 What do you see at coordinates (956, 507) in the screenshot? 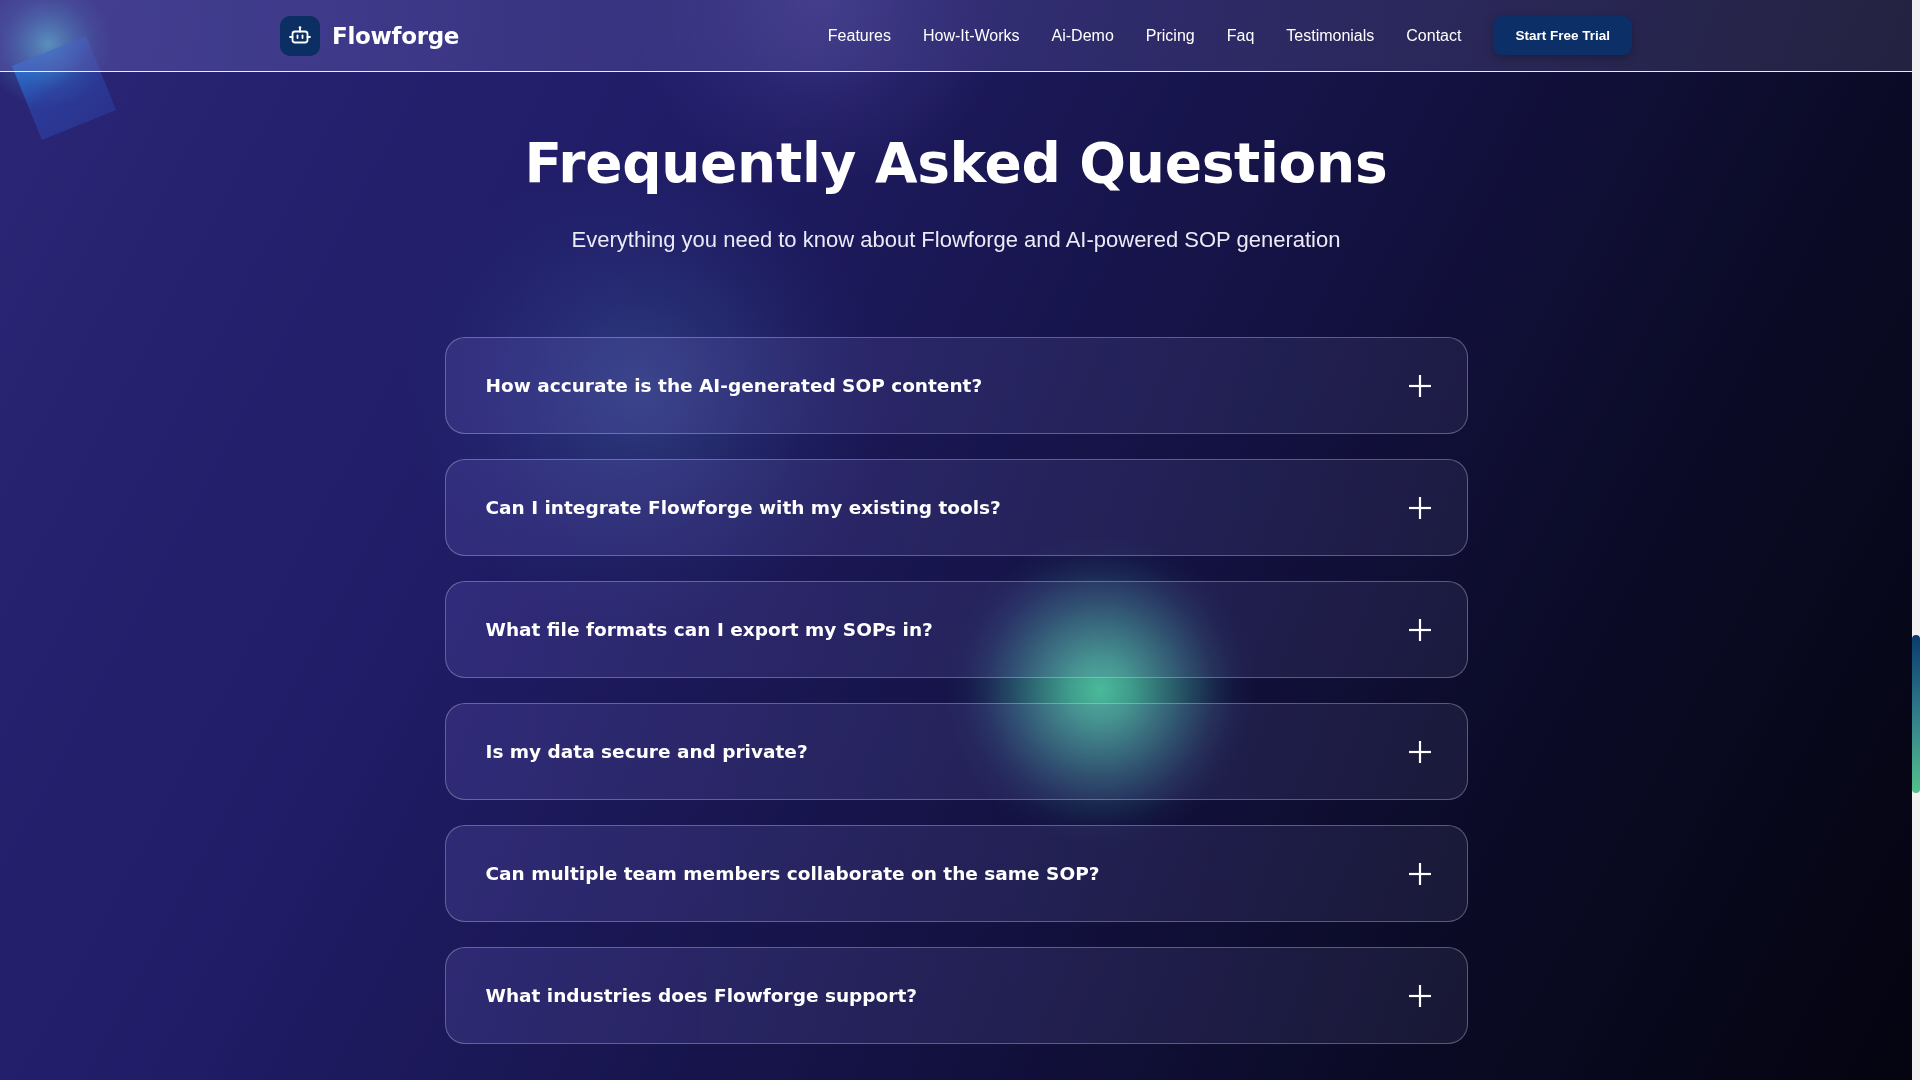
I see `faq-question-button: Can I integrate Flowforge with my existing tools?` at bounding box center [956, 507].